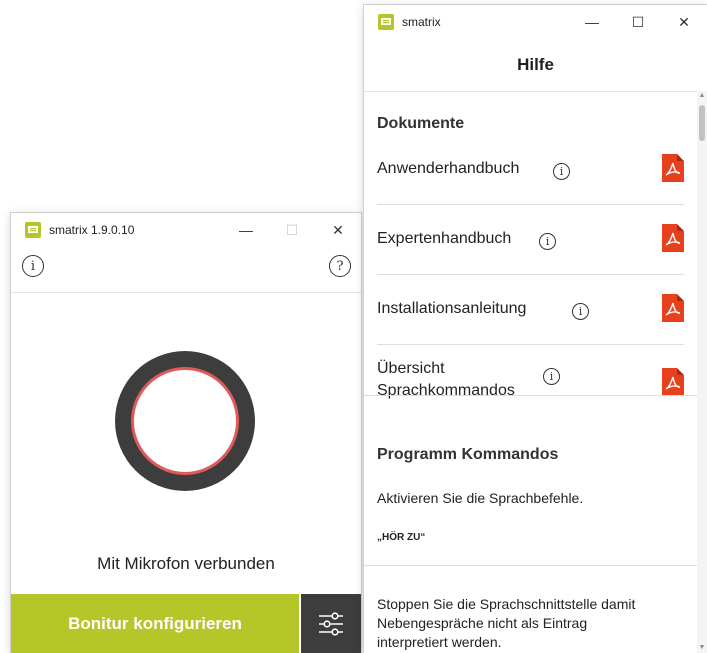 This screenshot has width=707, height=653. Describe the element at coordinates (340, 266) in the screenshot. I see `help-icon: ?` at that location.